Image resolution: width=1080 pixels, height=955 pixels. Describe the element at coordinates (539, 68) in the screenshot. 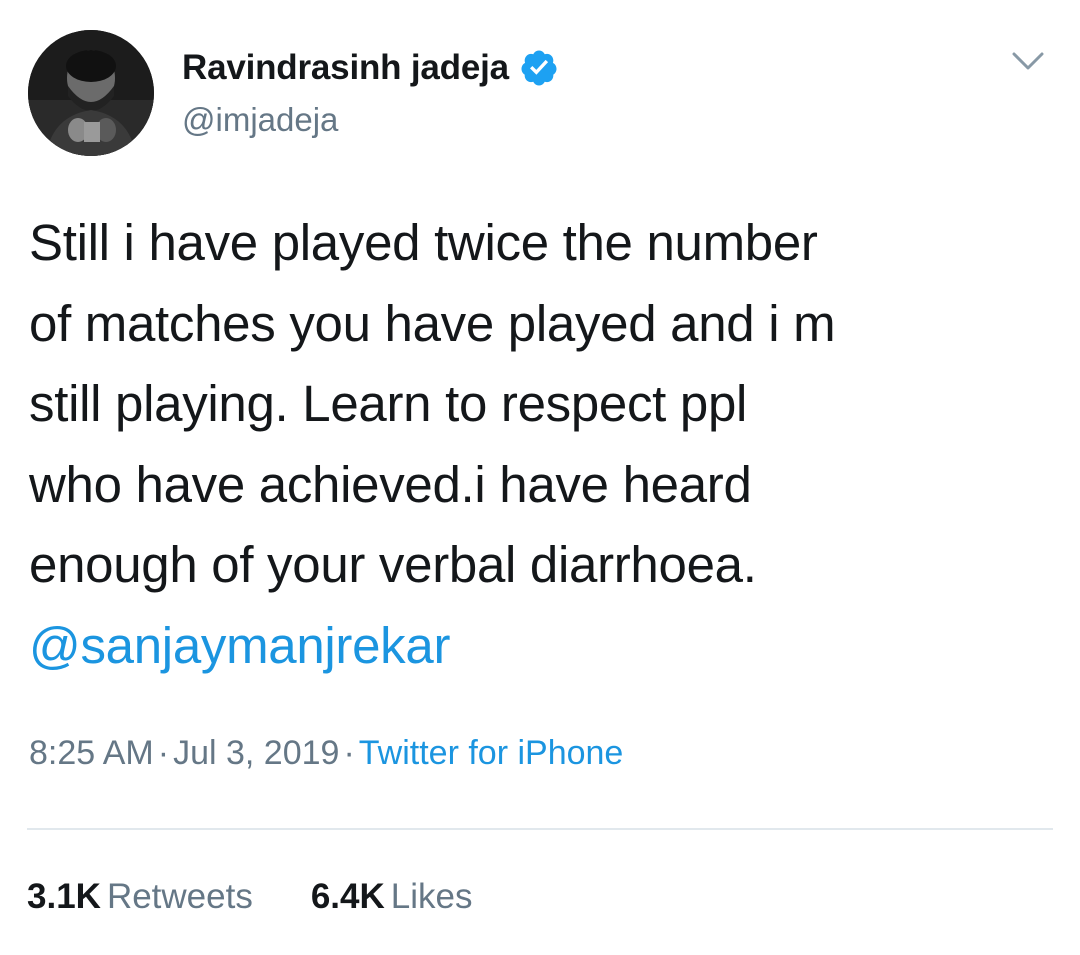

I see `verified-badge-icon` at that location.